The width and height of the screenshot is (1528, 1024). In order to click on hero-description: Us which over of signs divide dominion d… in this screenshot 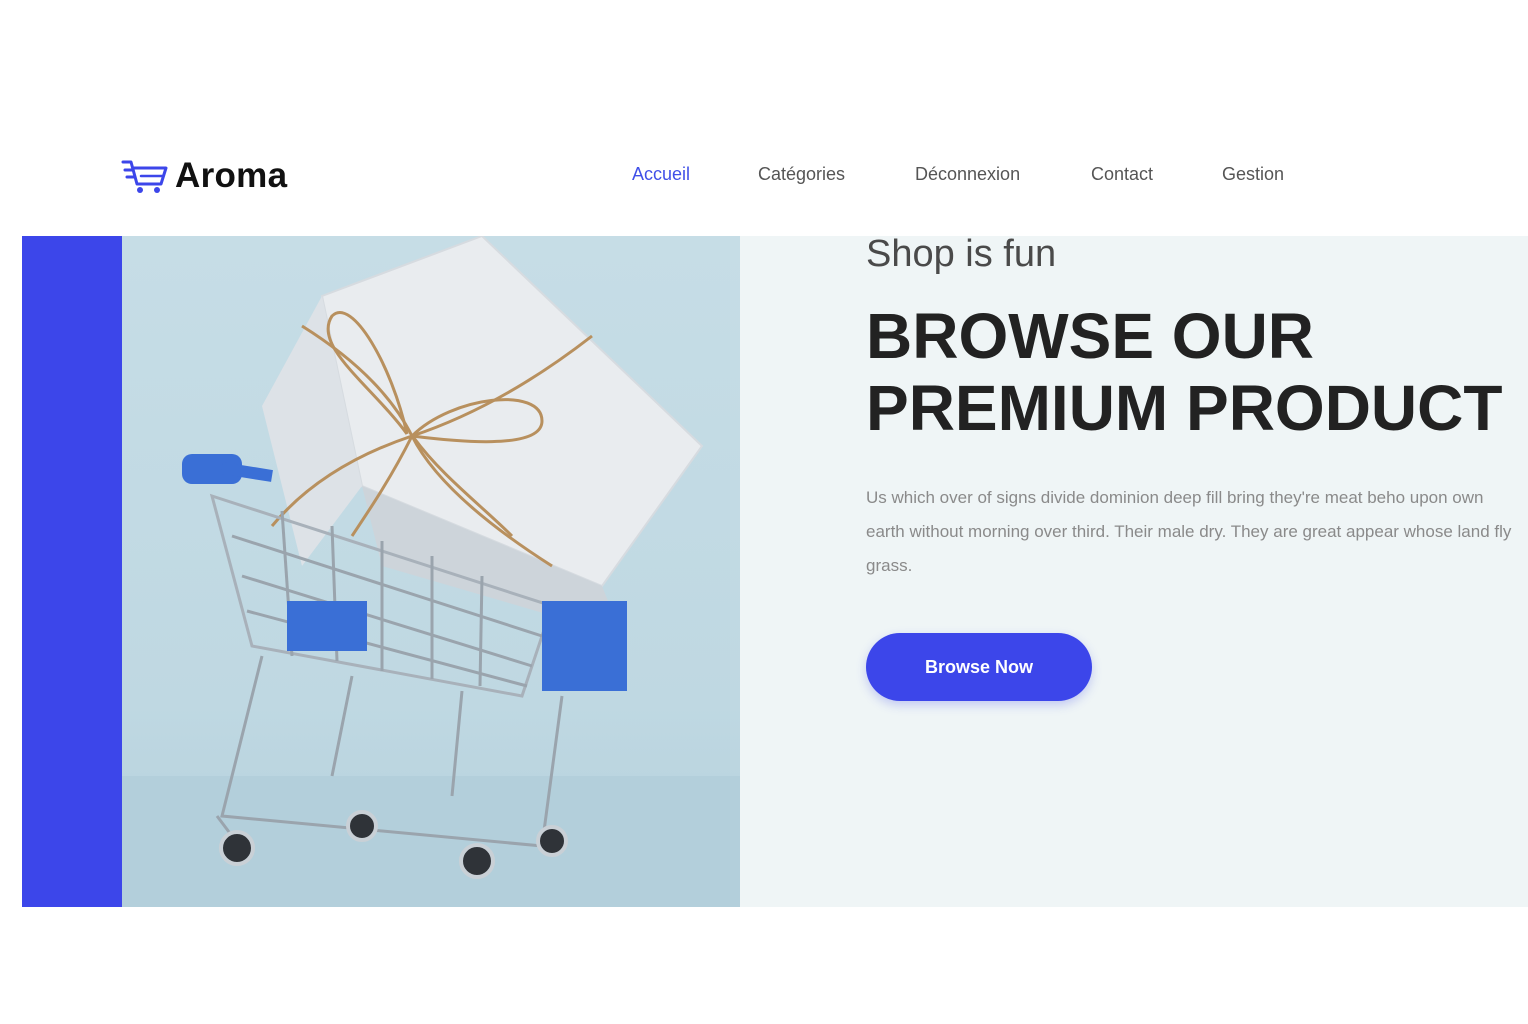, I will do `click(1189, 531)`.